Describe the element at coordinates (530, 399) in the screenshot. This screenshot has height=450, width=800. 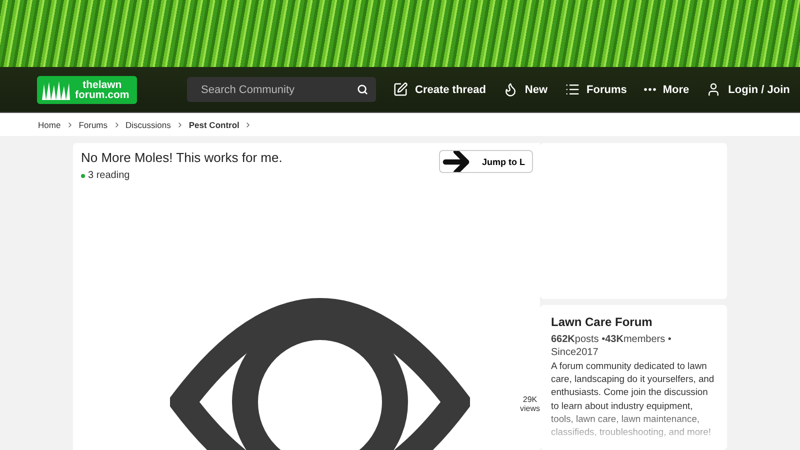
I see `views-count: 29K` at that location.